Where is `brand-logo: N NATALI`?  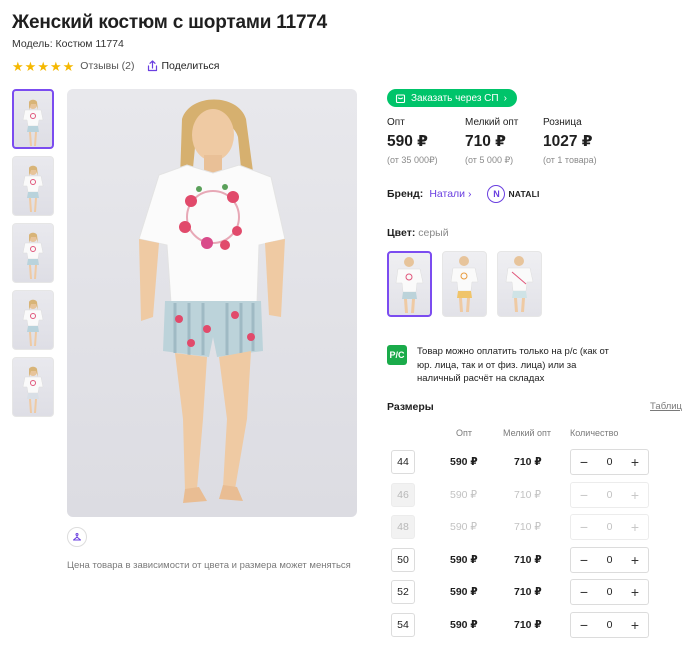 brand-logo: N NATALI is located at coordinates (513, 194).